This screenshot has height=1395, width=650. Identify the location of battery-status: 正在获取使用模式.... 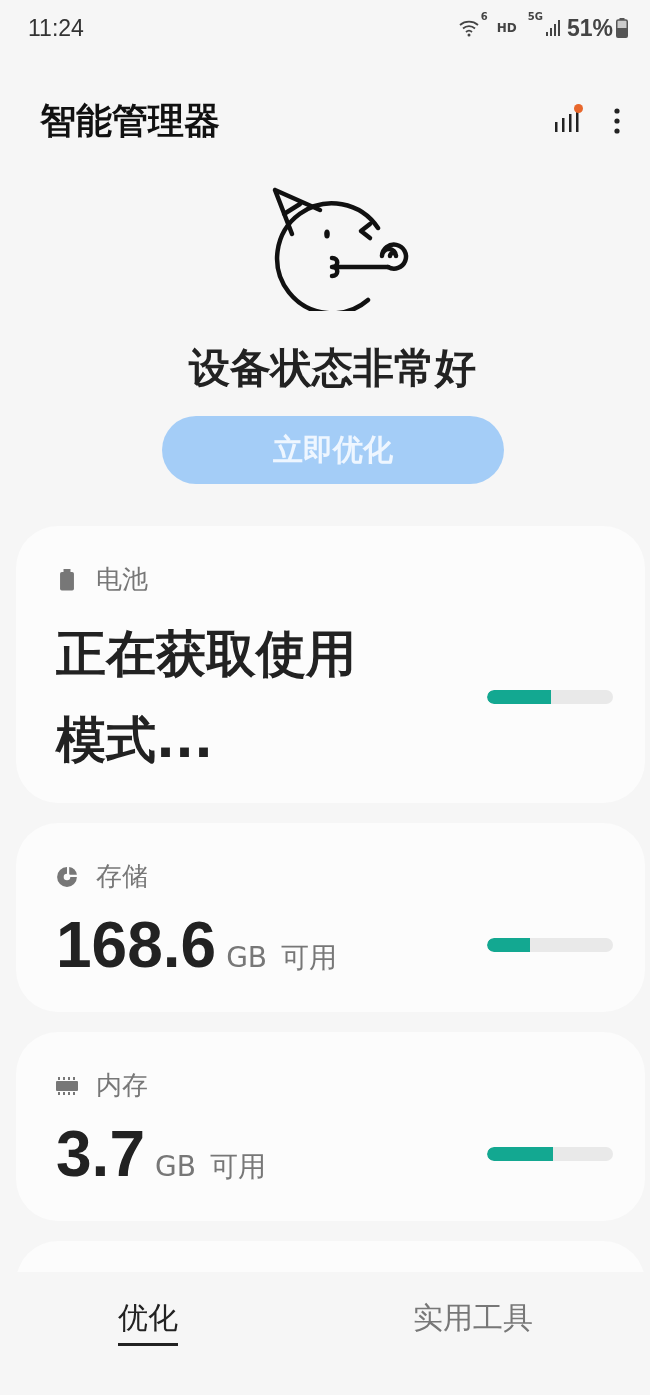
(206, 697).